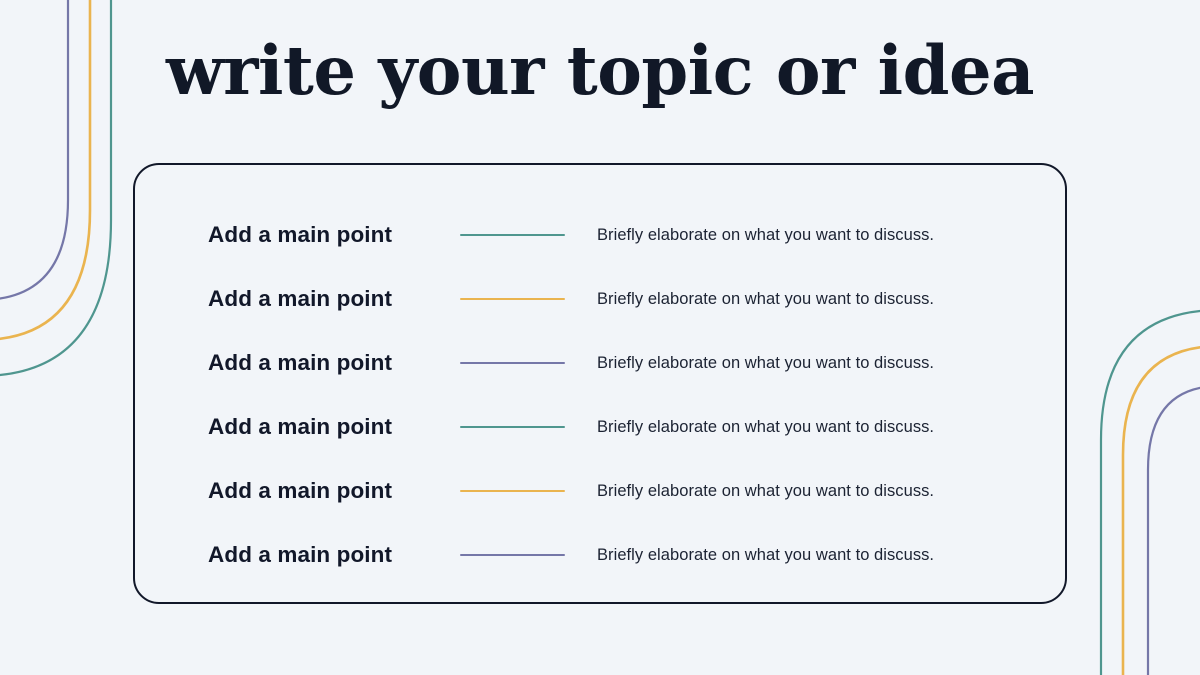 This screenshot has width=1200, height=675. Describe the element at coordinates (1173, 530) in the screenshot. I see `purple-curve-bottom-right` at that location.